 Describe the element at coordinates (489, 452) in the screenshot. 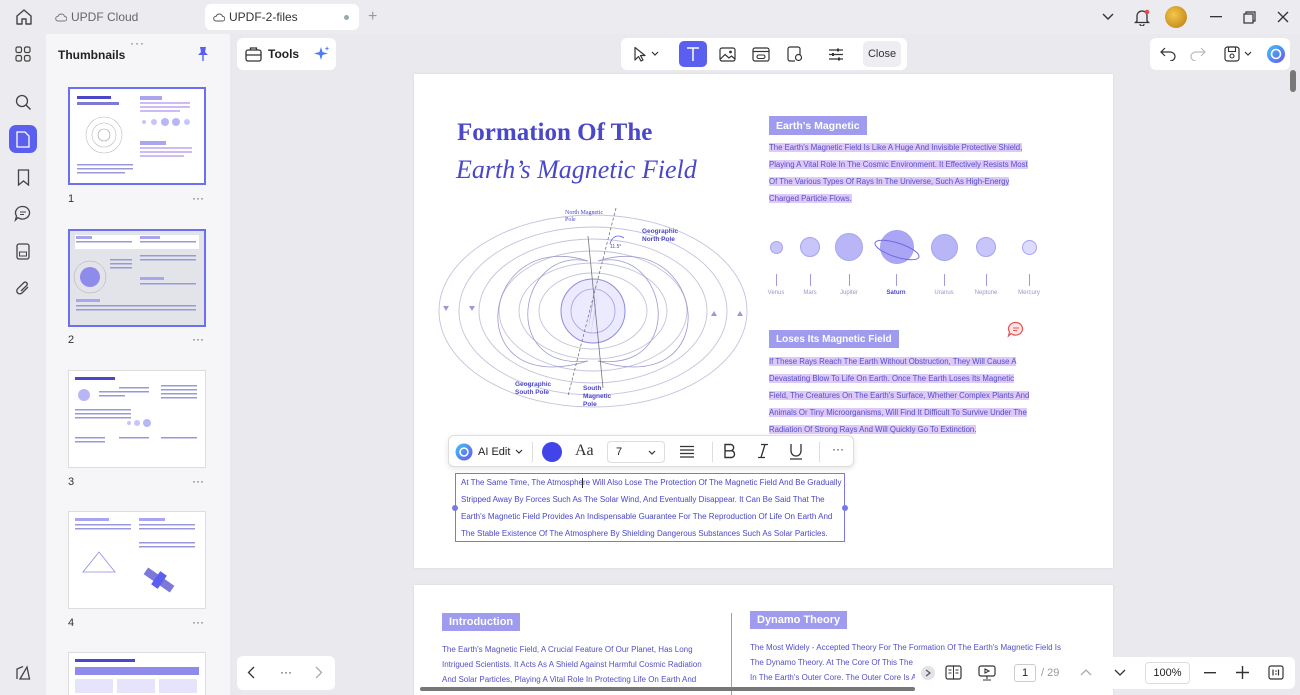

I see `ai-edit-button: AI Edit` at that location.